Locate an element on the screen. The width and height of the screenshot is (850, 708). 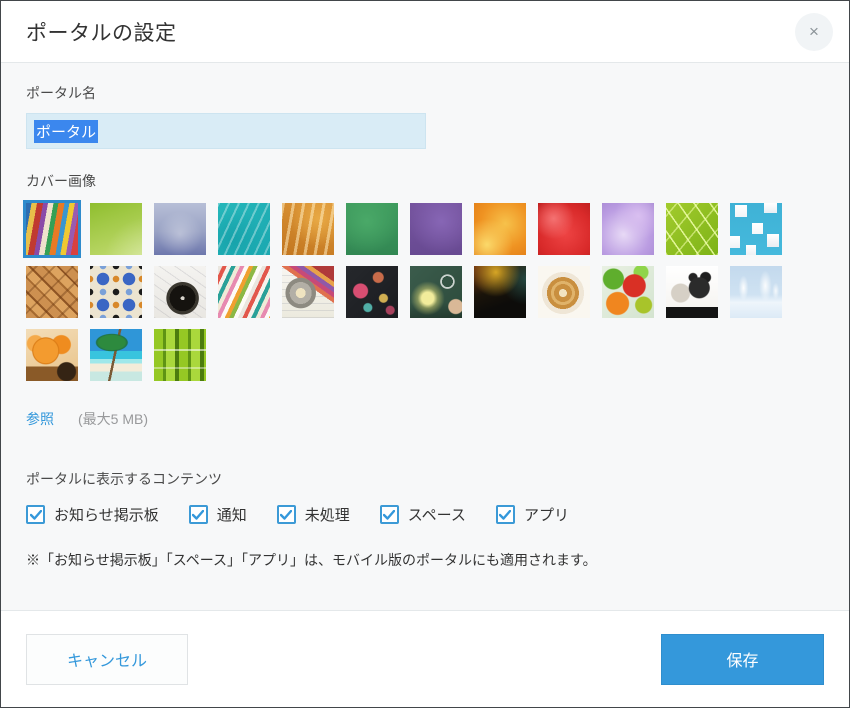
checkbox-unprocessed is located at coordinates (286, 514).